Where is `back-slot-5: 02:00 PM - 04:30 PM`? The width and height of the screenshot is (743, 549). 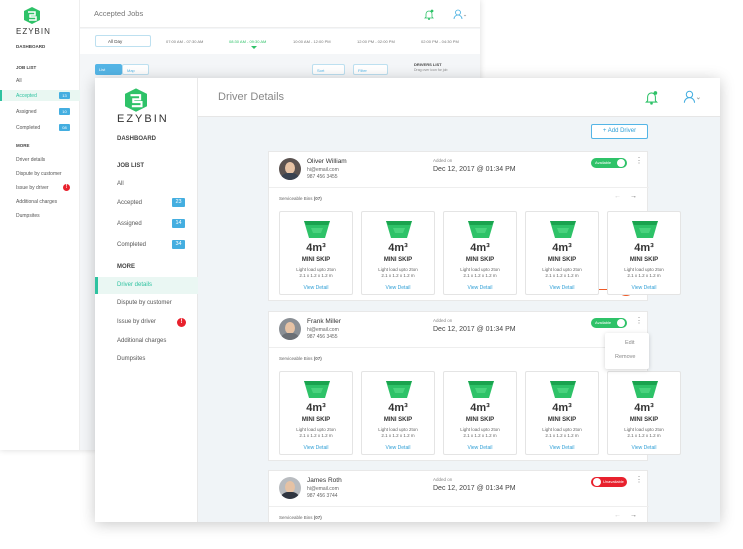
back-slot-5: 02:00 PM - 04:30 PM is located at coordinates (440, 41).